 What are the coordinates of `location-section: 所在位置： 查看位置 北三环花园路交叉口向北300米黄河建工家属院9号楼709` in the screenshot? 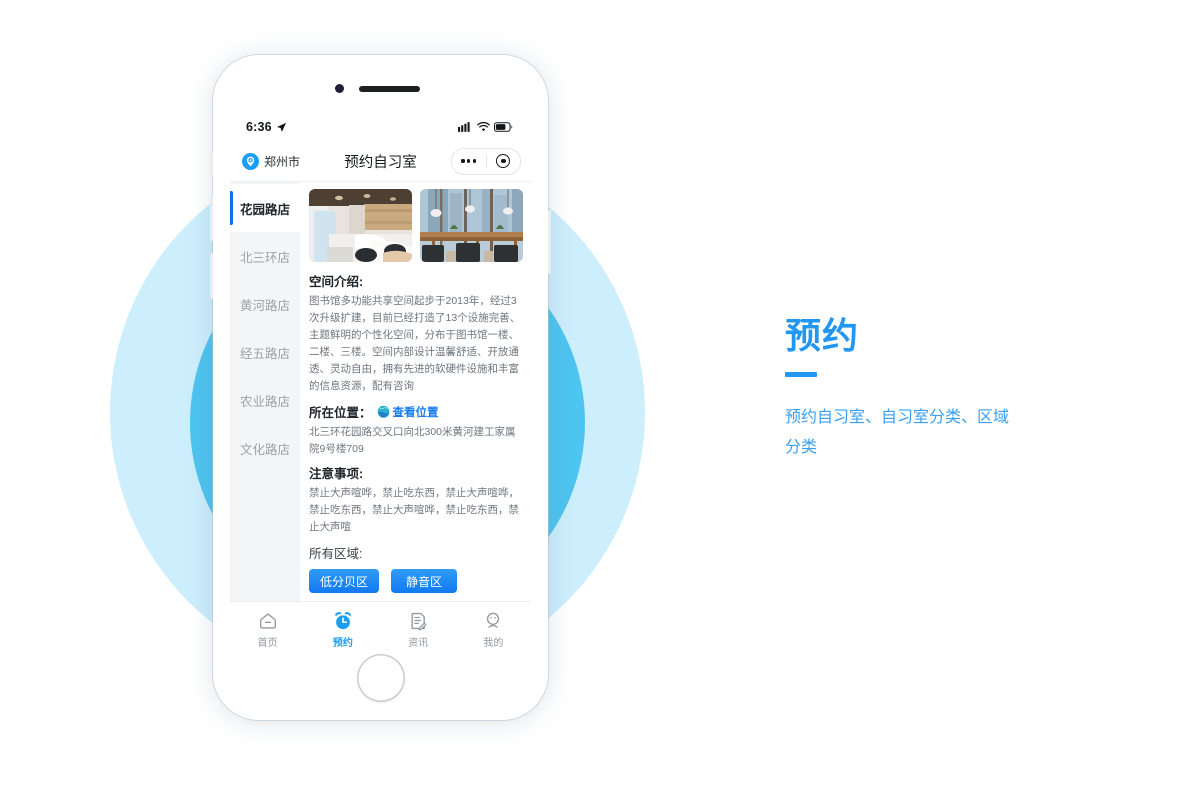 It's located at (415, 430).